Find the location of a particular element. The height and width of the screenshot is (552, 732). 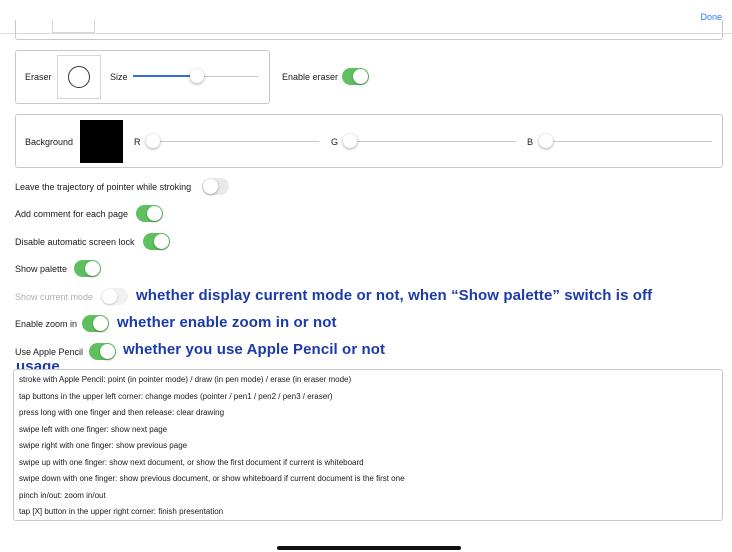

g-label: G is located at coordinates (335, 142).